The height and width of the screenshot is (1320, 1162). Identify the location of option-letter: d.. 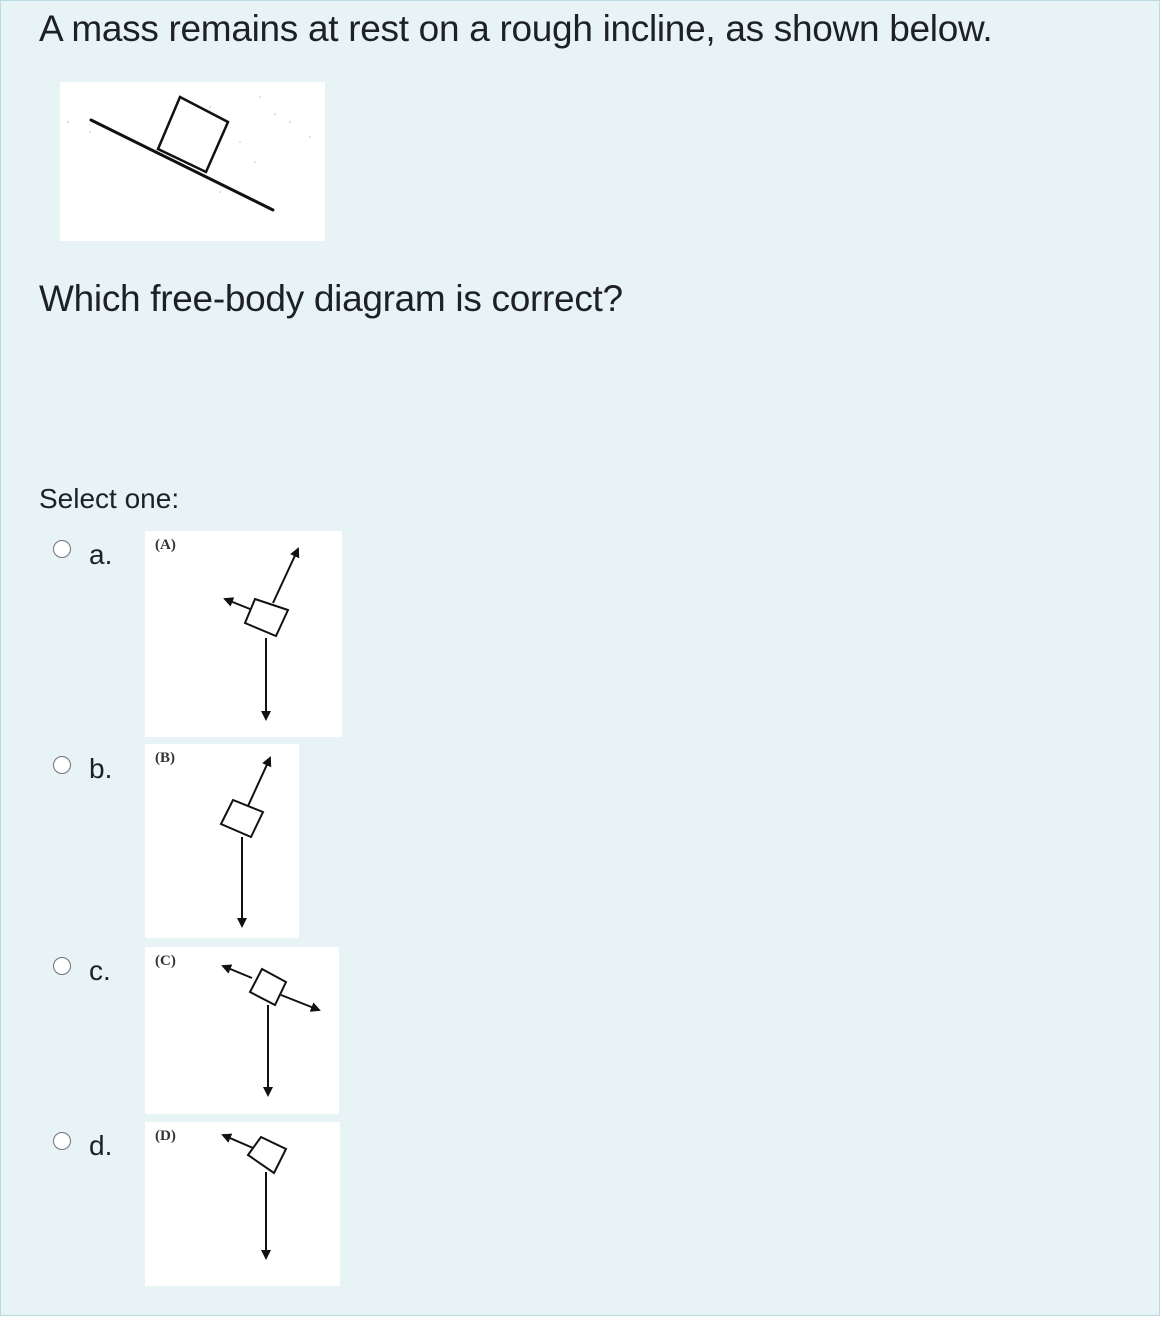
(101, 1145).